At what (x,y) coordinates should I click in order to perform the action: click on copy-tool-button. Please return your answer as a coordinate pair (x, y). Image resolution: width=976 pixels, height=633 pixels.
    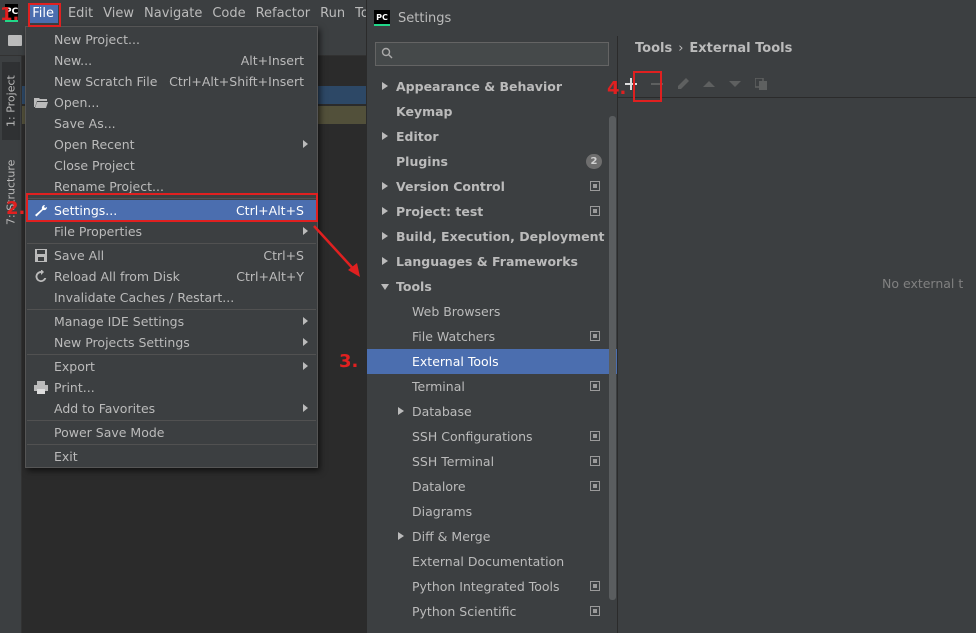
    Looking at the image, I should click on (761, 84).